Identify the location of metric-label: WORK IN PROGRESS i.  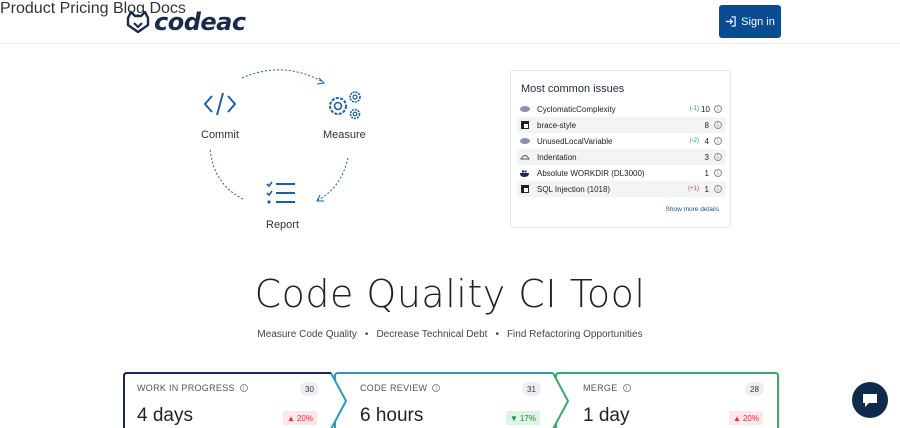
(194, 388).